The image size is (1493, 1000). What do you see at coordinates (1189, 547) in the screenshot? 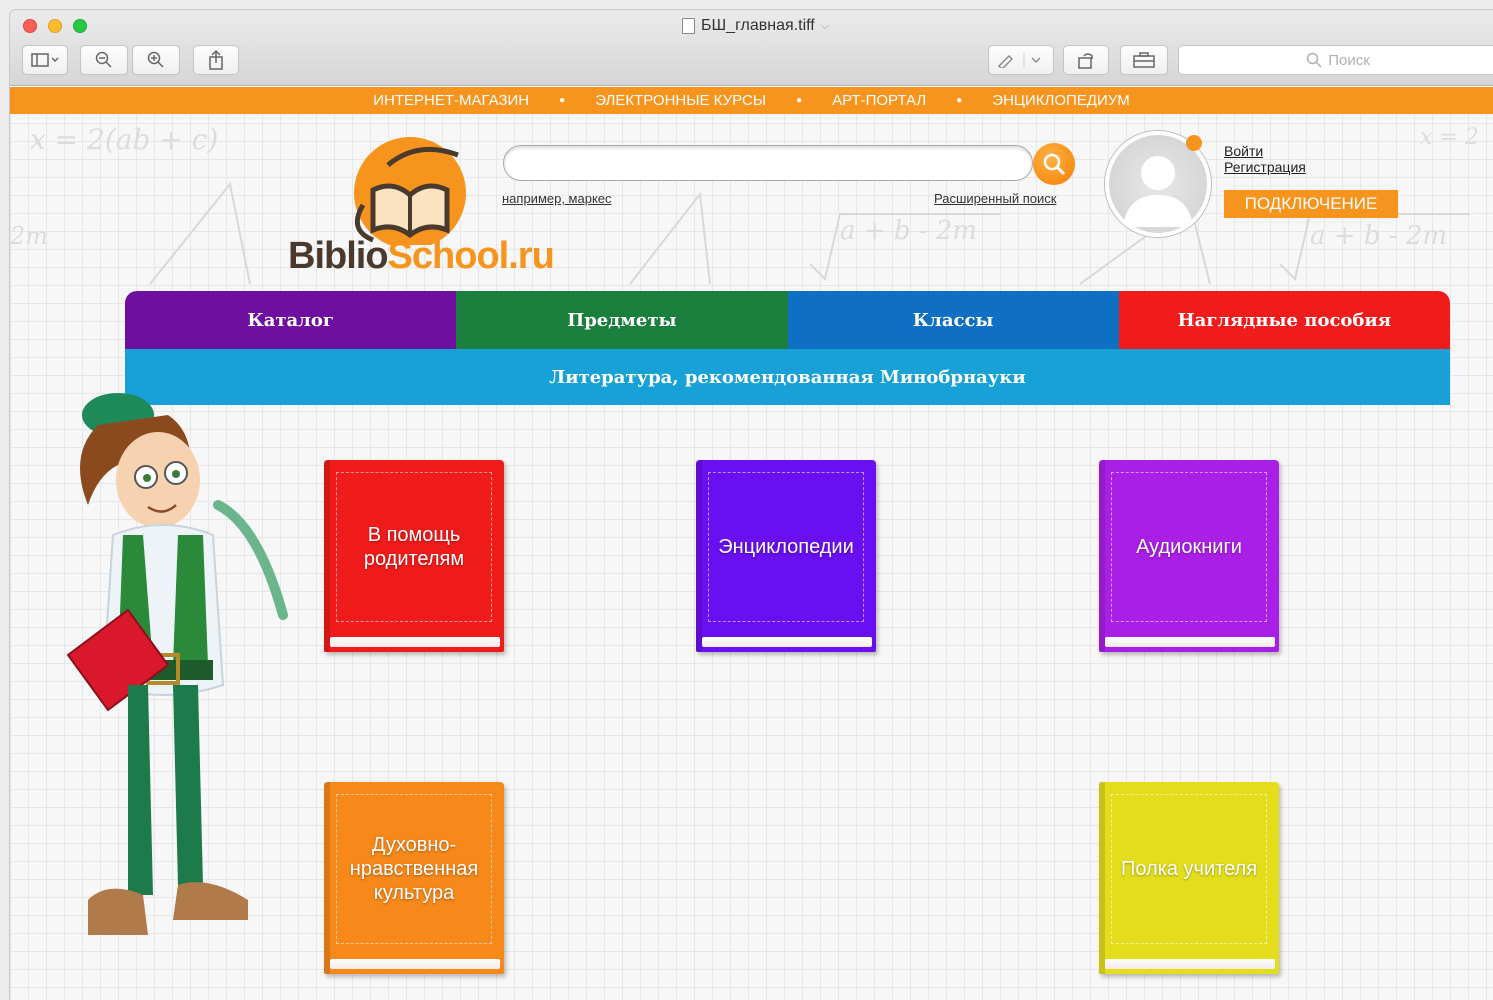
I see `book-title: Аудиокниги` at bounding box center [1189, 547].